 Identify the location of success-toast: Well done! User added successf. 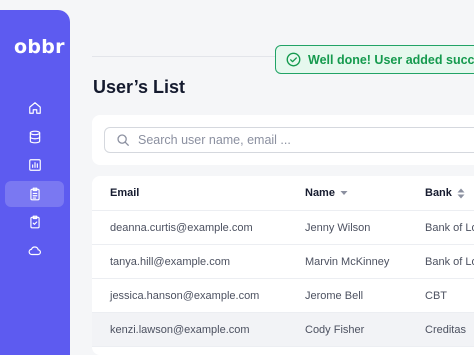
(374, 59).